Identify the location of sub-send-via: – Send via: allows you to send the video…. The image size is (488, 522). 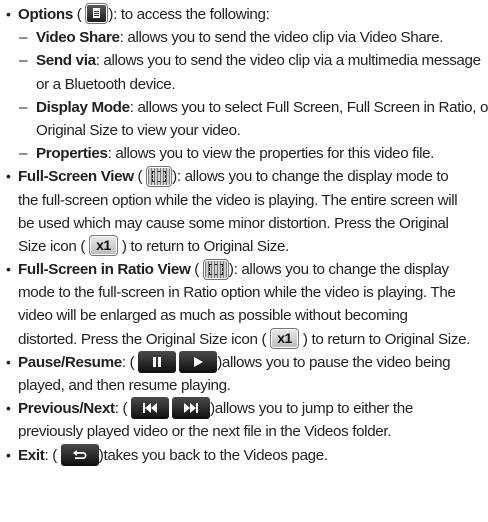
(250, 61).